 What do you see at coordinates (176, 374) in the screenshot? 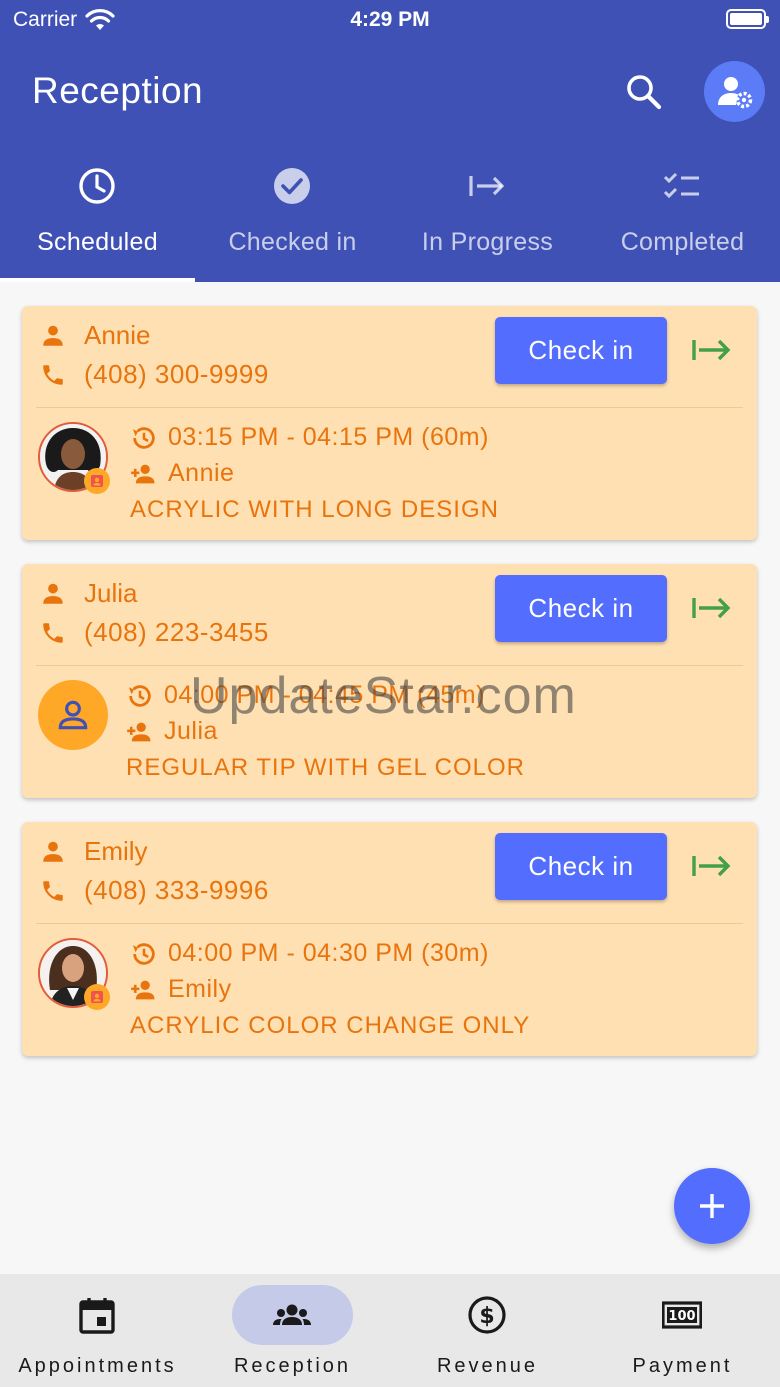
I see `customer-phone: (408) 300-9999` at bounding box center [176, 374].